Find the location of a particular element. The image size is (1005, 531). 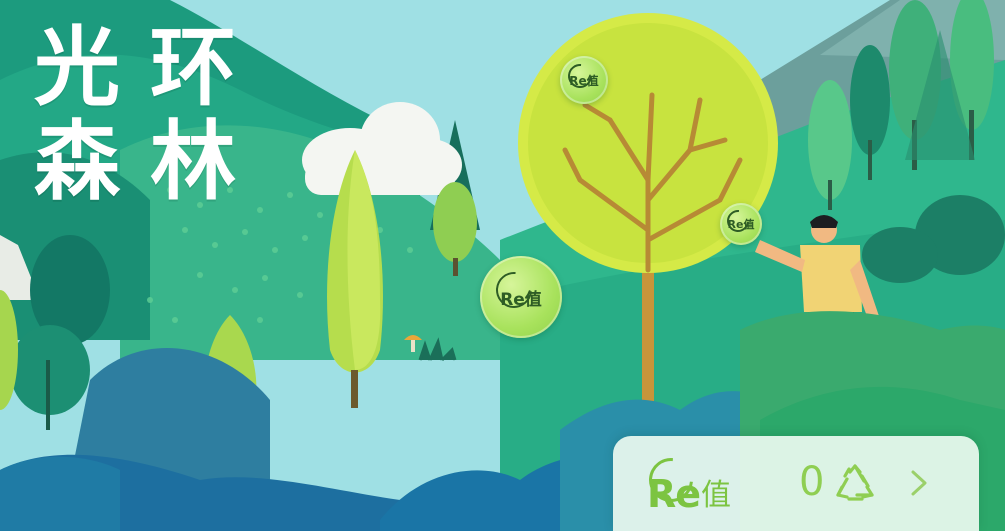

re-text: Re is located at coordinates (674, 494).